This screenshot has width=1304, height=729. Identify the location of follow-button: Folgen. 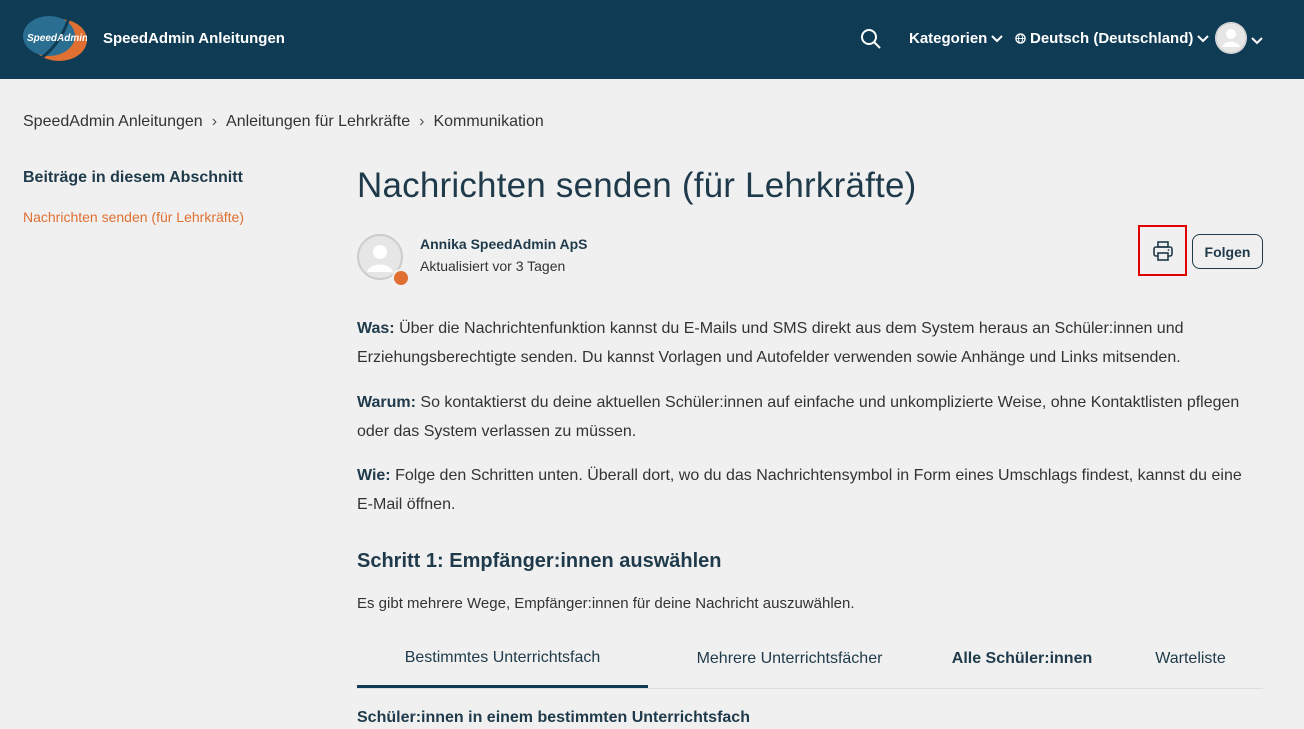
(1227, 251).